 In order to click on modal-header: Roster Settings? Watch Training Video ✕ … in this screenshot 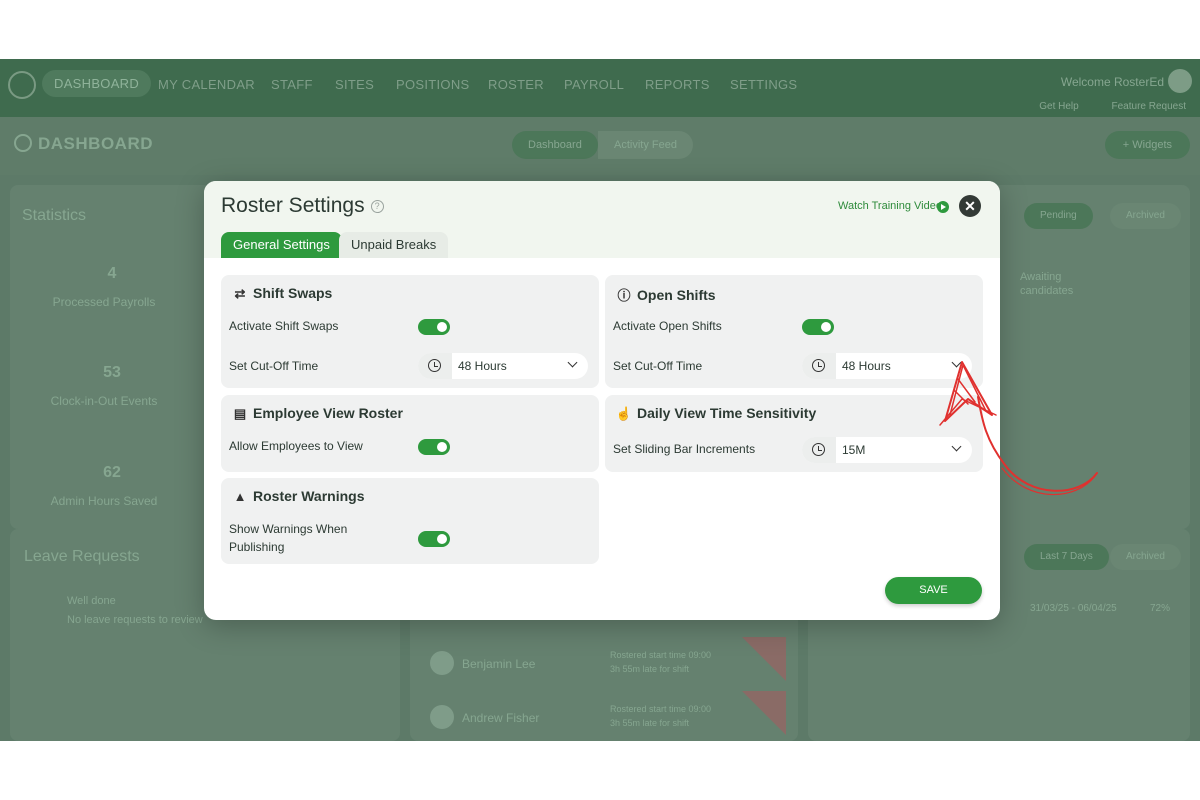, I will do `click(602, 219)`.